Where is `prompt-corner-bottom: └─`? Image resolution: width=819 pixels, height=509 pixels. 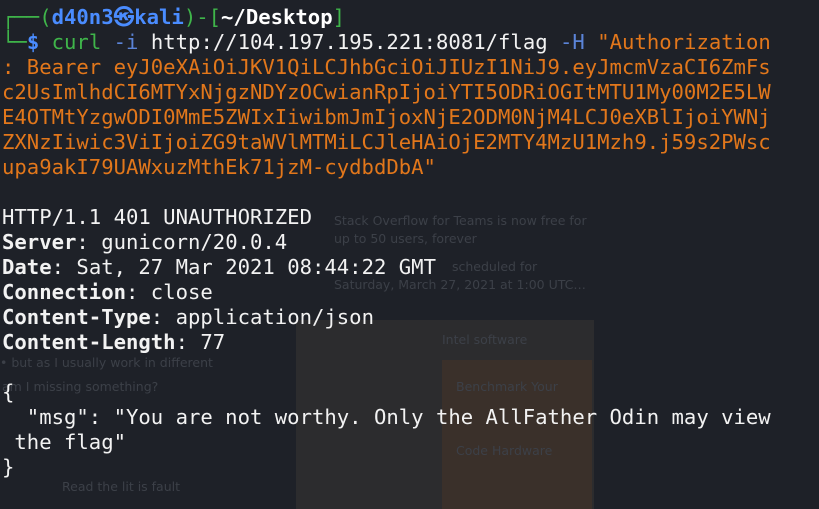 prompt-corner-bottom: └─ is located at coordinates (14, 42).